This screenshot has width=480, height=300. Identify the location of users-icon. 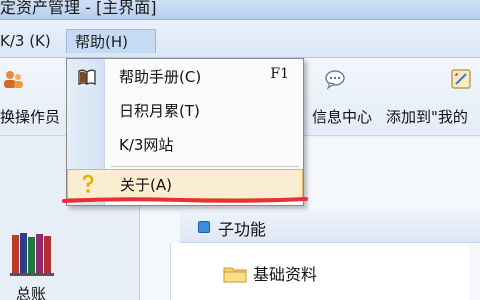
(13, 79).